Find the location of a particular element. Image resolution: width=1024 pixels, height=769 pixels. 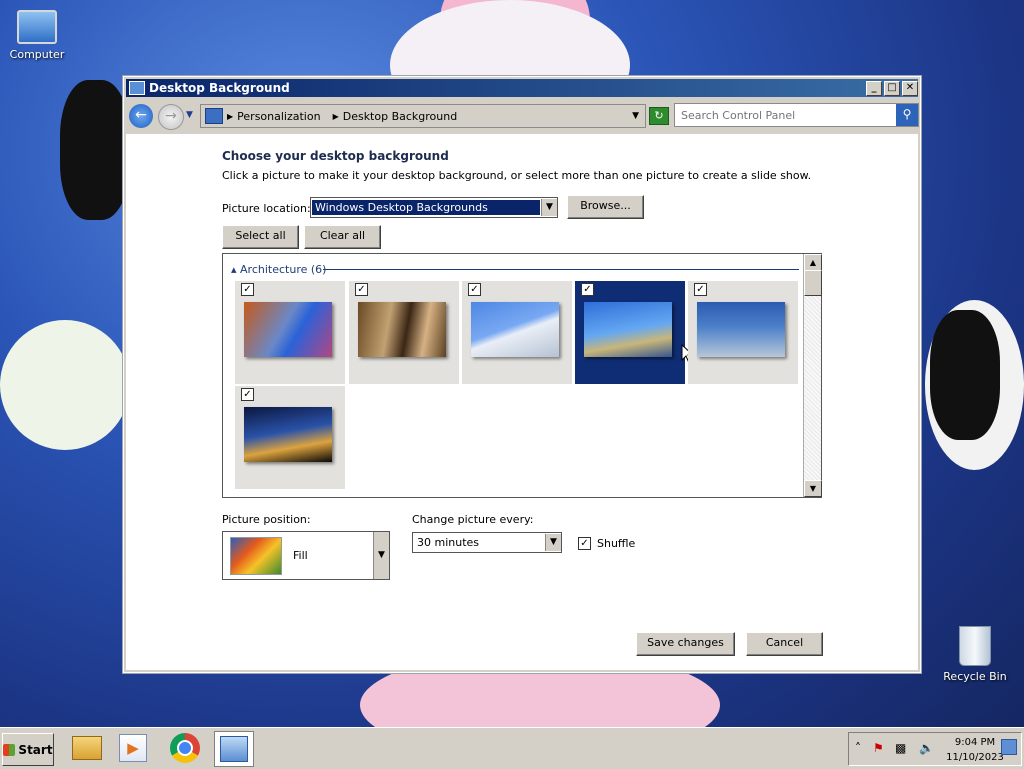

scroll-up-icon: ▲ is located at coordinates (813, 262).